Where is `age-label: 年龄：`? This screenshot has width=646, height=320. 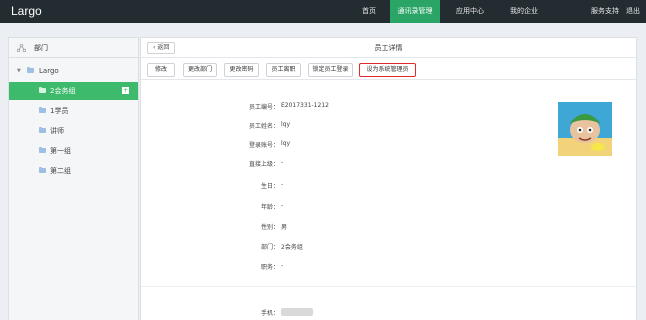
age-label: 年龄： is located at coordinates (269, 207).